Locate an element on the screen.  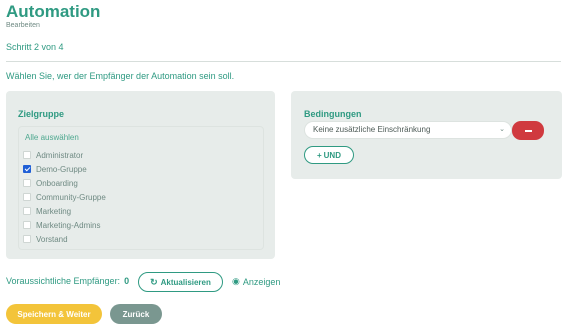
show-label: Anzeigen is located at coordinates (261, 281).